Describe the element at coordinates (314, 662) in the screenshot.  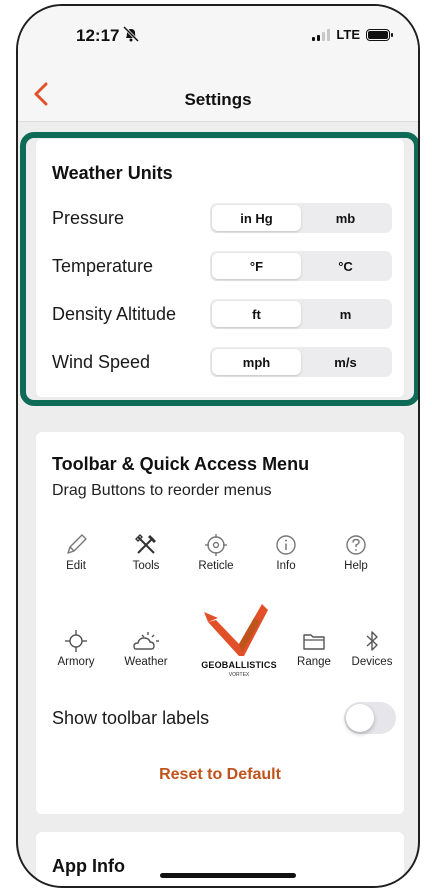
I see `toolbar-item-label: Range` at that location.